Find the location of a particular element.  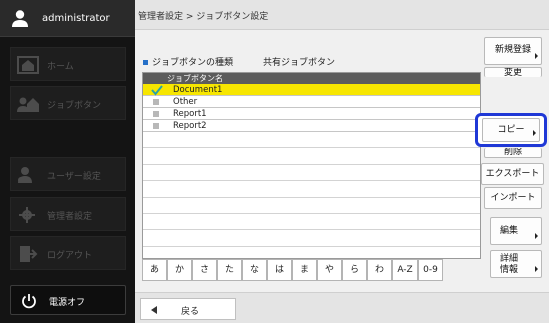

index-a: あ is located at coordinates (154, 270).